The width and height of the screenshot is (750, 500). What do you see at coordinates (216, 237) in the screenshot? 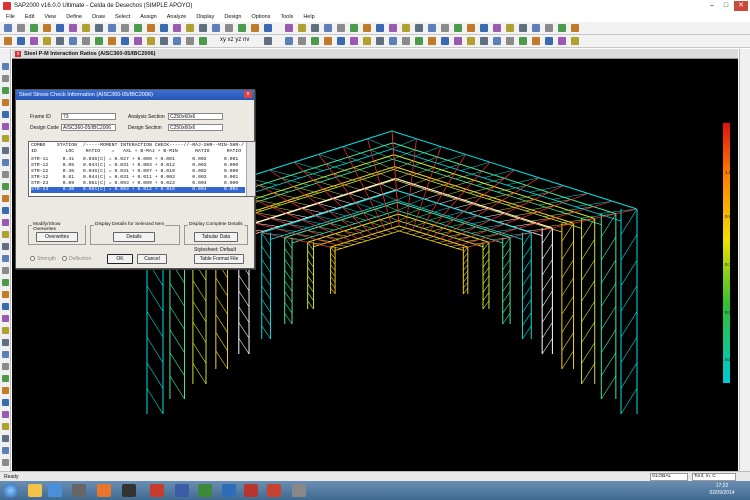
I see `tabular-data-button: Tabular Data` at bounding box center [216, 237].